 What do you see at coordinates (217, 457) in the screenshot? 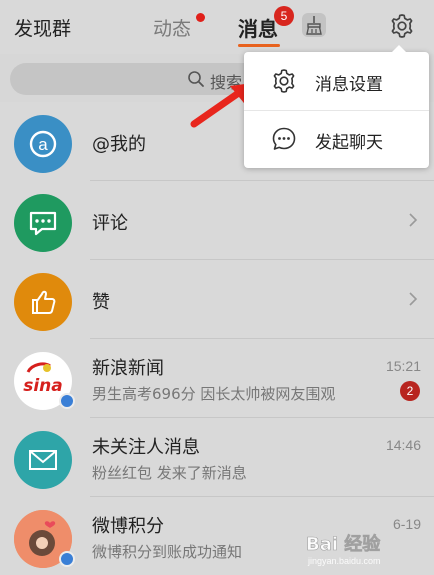
I see `list-item-unfollowed-messages: 未关注人消息 粉丝红包 发来了新消息 14:46` at bounding box center [217, 457].